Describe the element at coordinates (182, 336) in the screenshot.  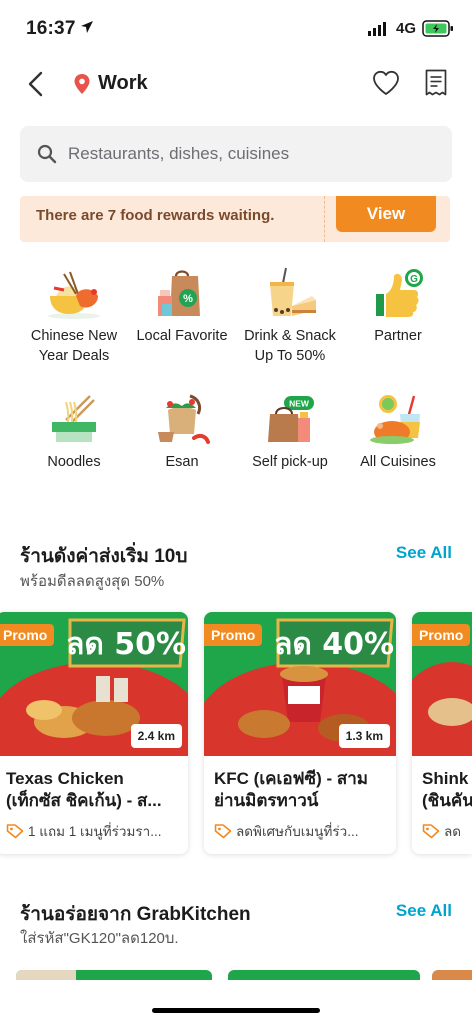
I see `category-label: Local Favorite` at that location.